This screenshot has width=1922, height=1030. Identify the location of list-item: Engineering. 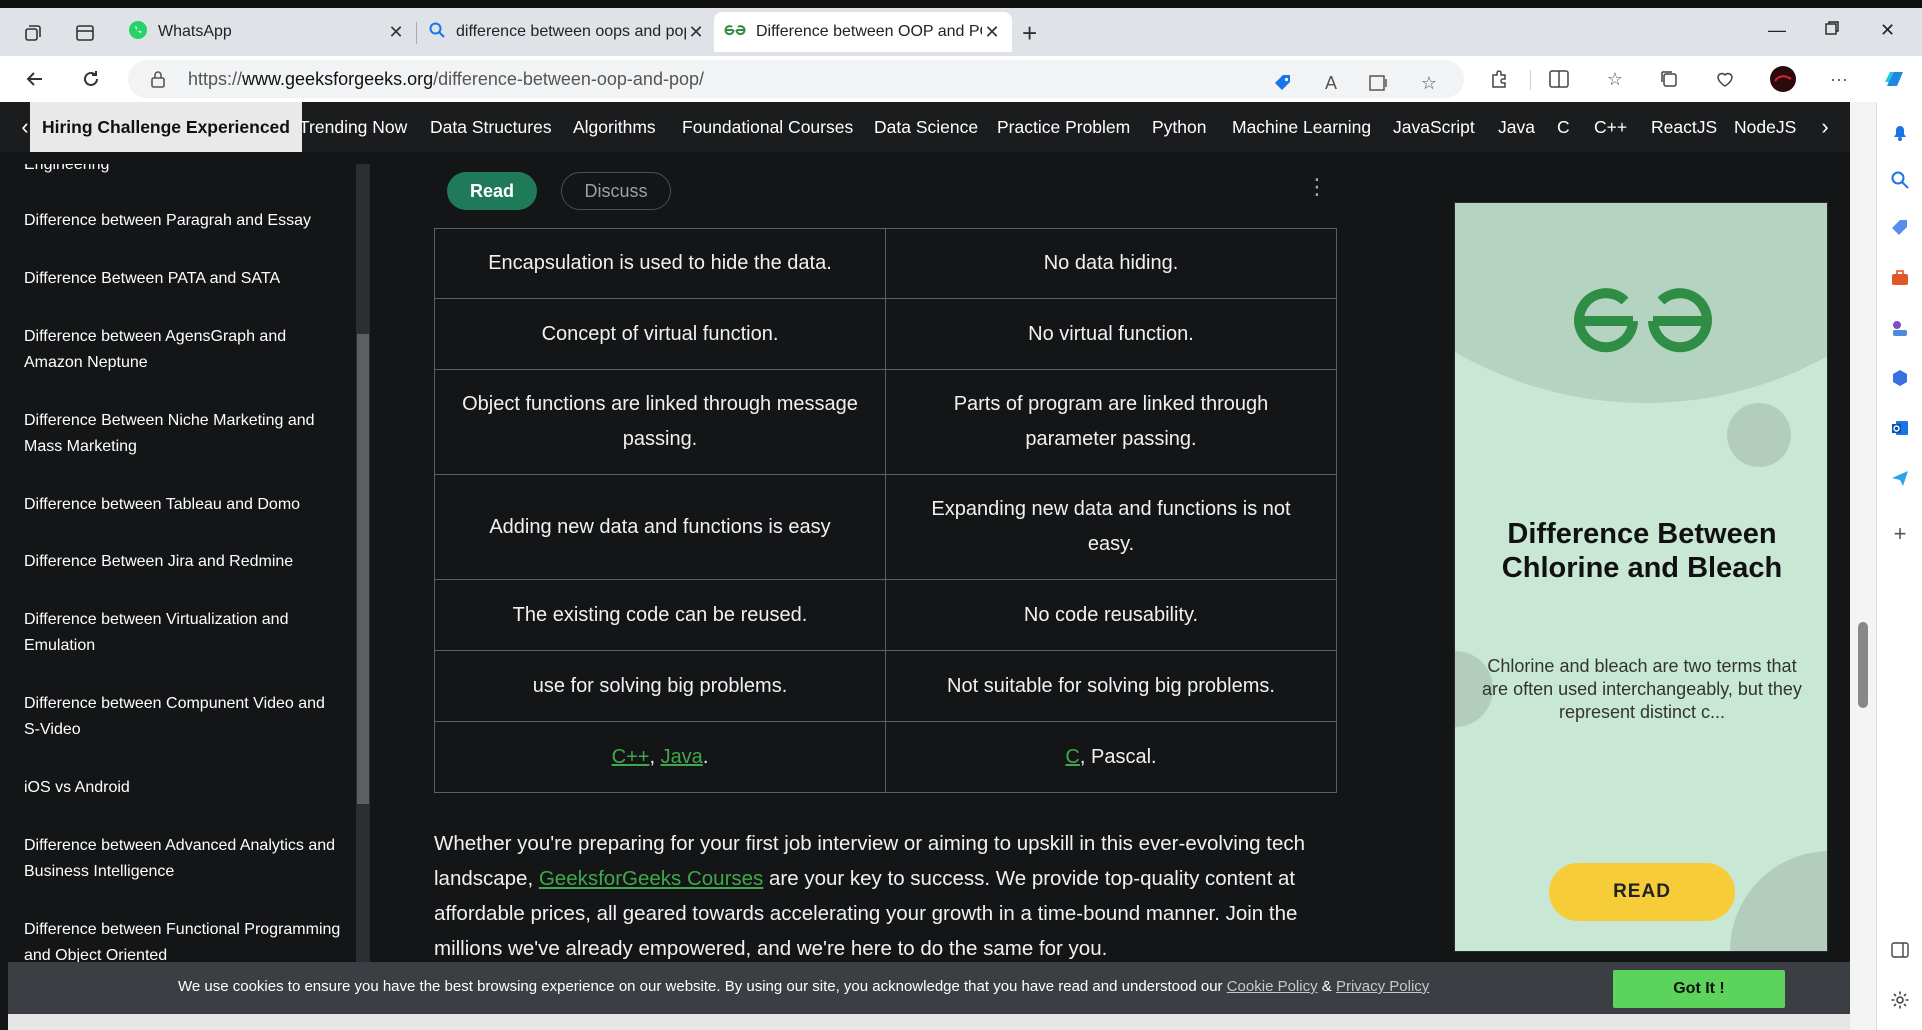
(184, 171).